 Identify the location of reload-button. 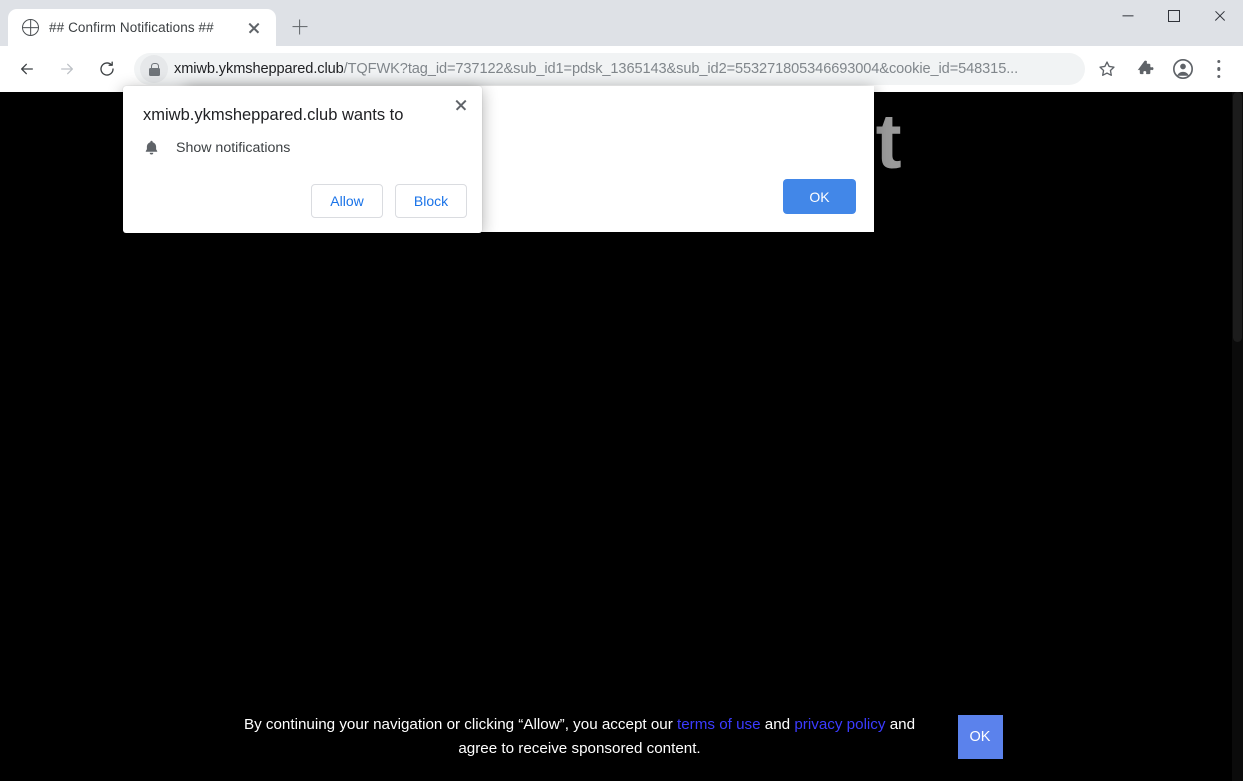
(107, 69).